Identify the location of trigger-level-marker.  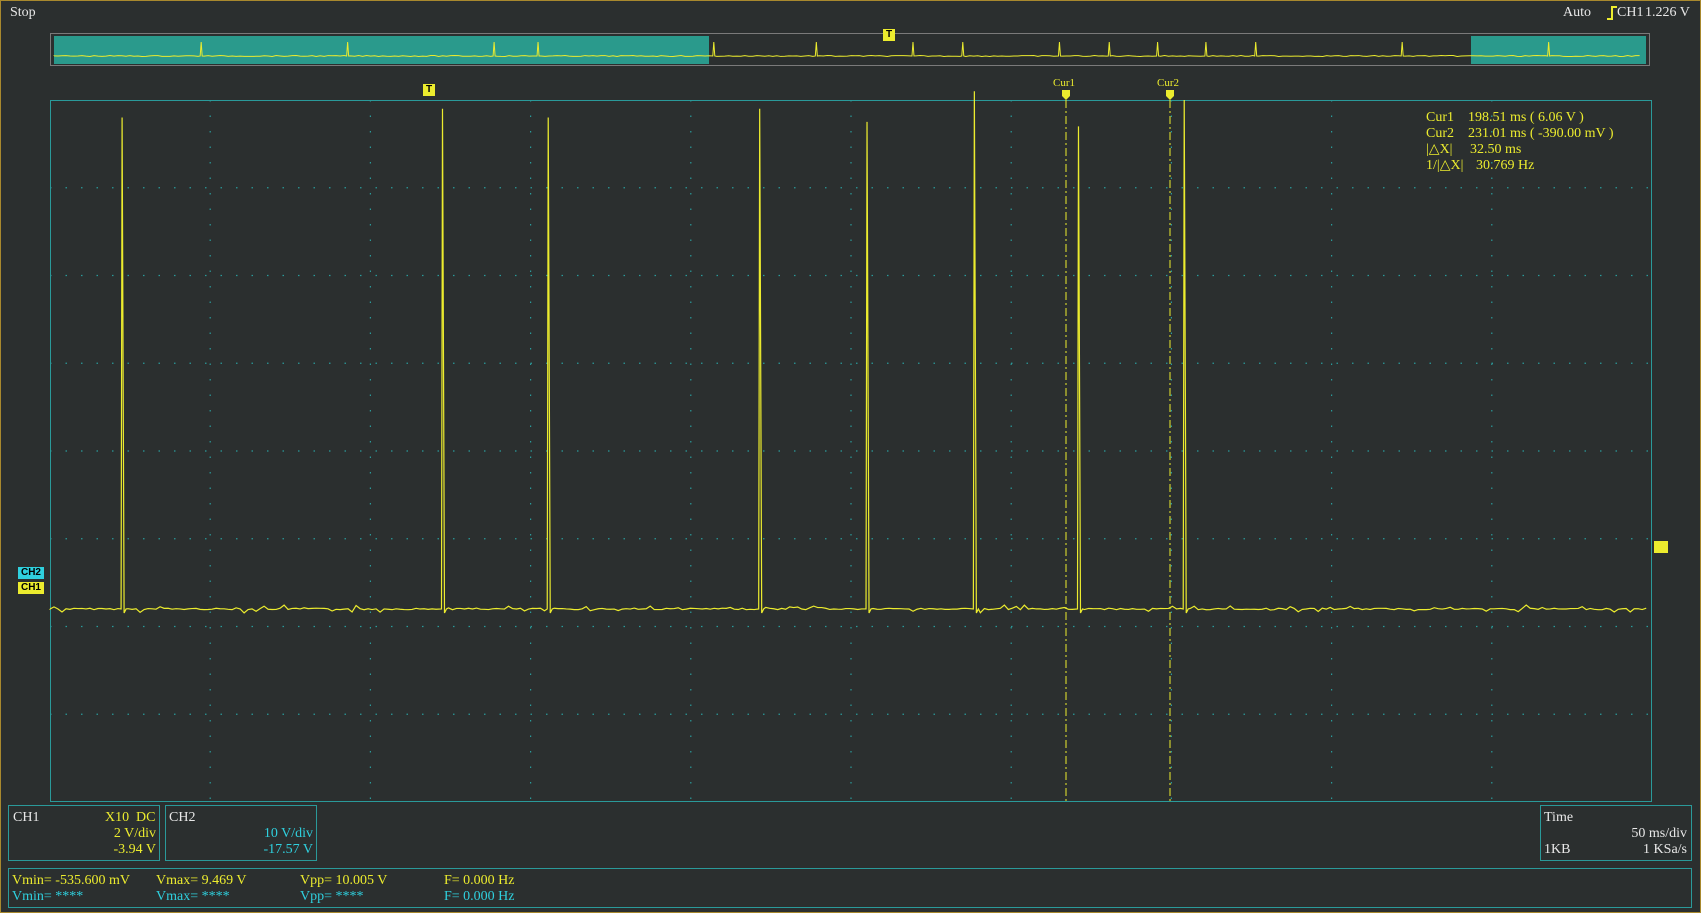
(1661, 547).